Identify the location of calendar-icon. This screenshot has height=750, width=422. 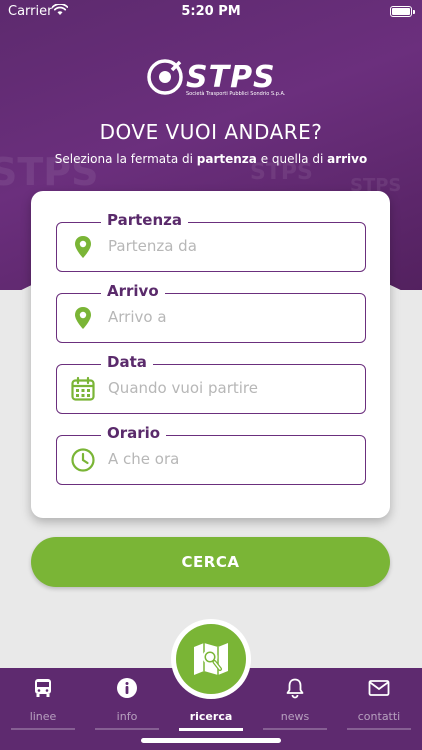
(83, 388).